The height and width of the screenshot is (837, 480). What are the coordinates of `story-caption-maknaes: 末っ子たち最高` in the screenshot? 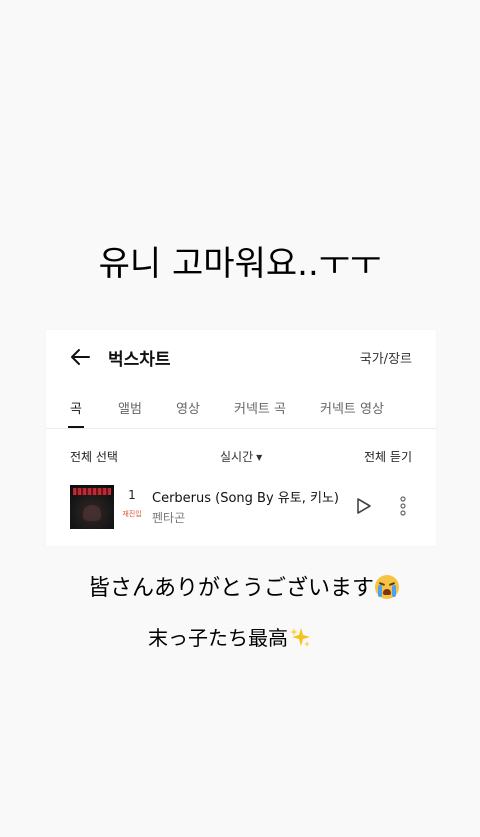 It's located at (229, 636).